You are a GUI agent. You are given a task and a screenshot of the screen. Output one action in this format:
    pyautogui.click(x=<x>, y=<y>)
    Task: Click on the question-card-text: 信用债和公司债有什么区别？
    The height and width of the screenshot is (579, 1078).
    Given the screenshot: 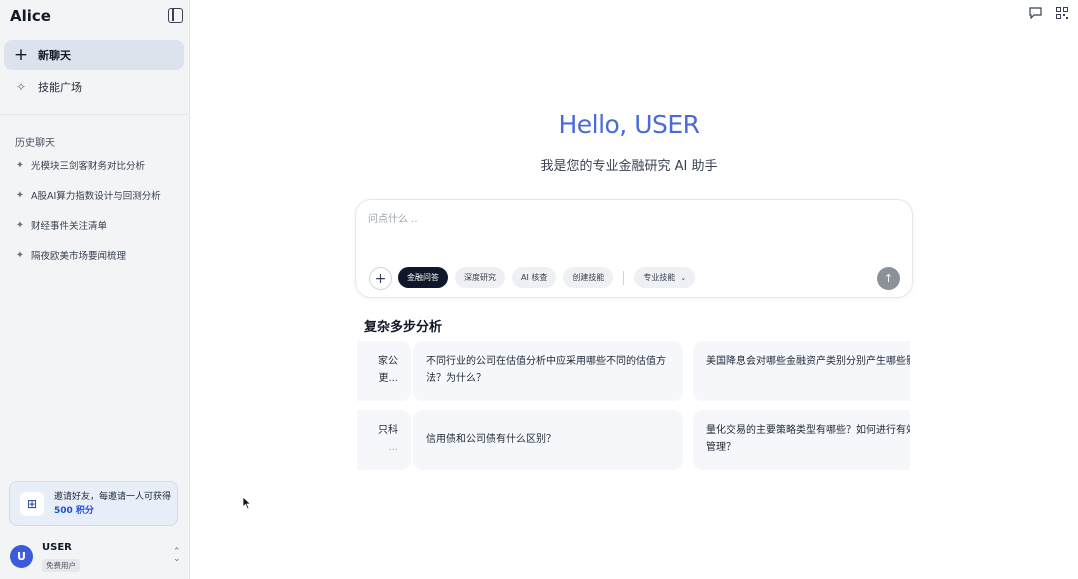 What is the action you would take?
    pyautogui.click(x=491, y=439)
    